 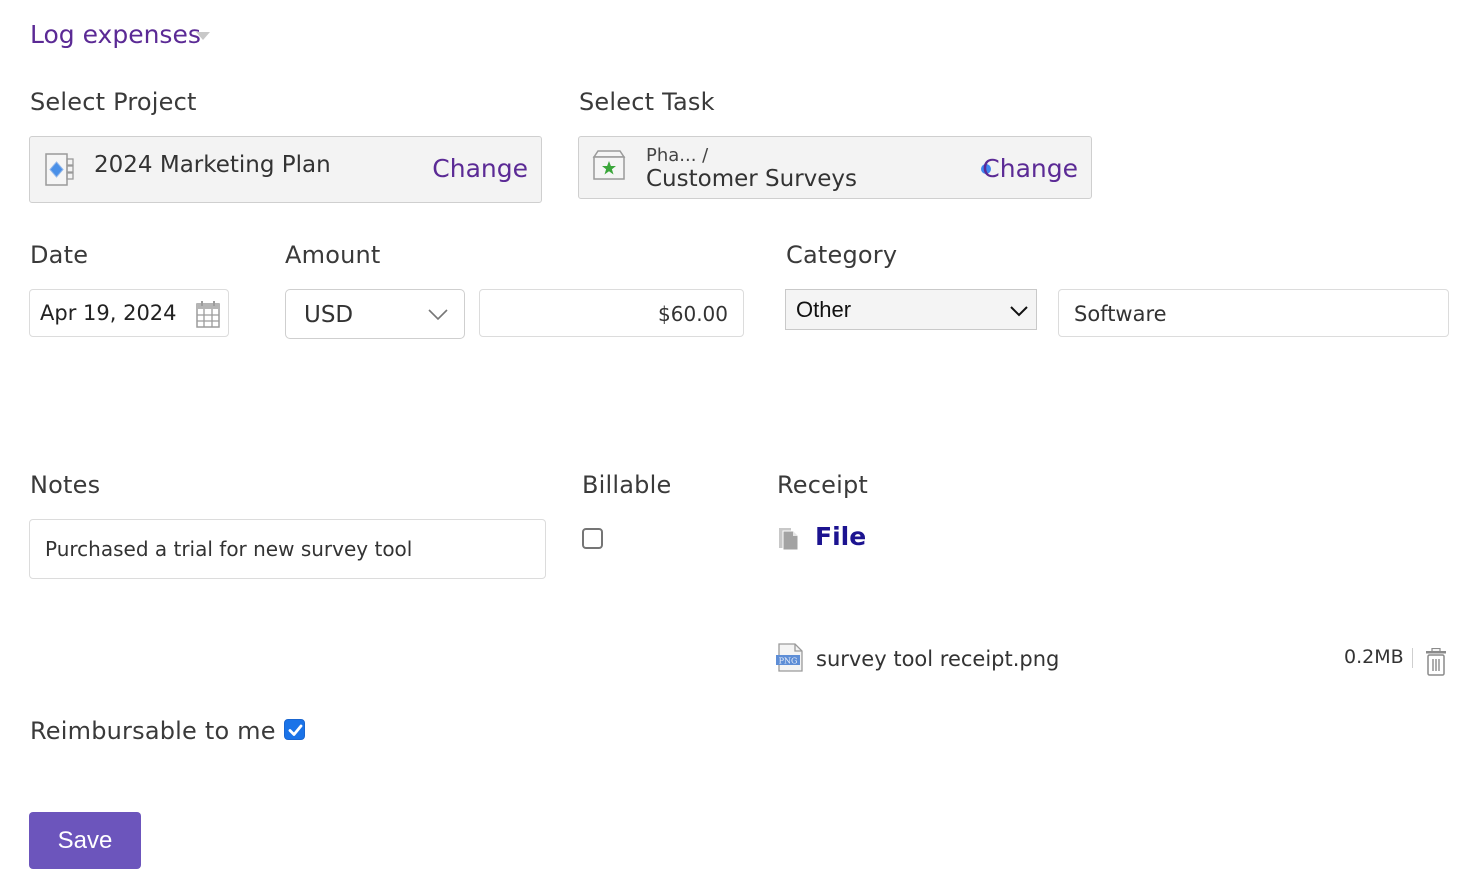 I want to click on file-copy-icon, so click(x=789, y=541).